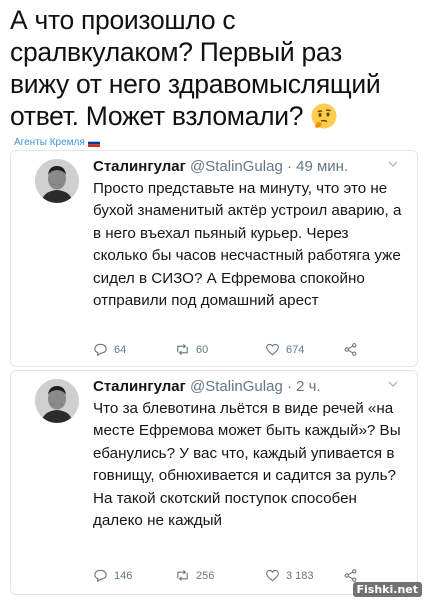  Describe the element at coordinates (248, 351) in the screenshot. I see `tweet-actions: 64 60 674` at that location.